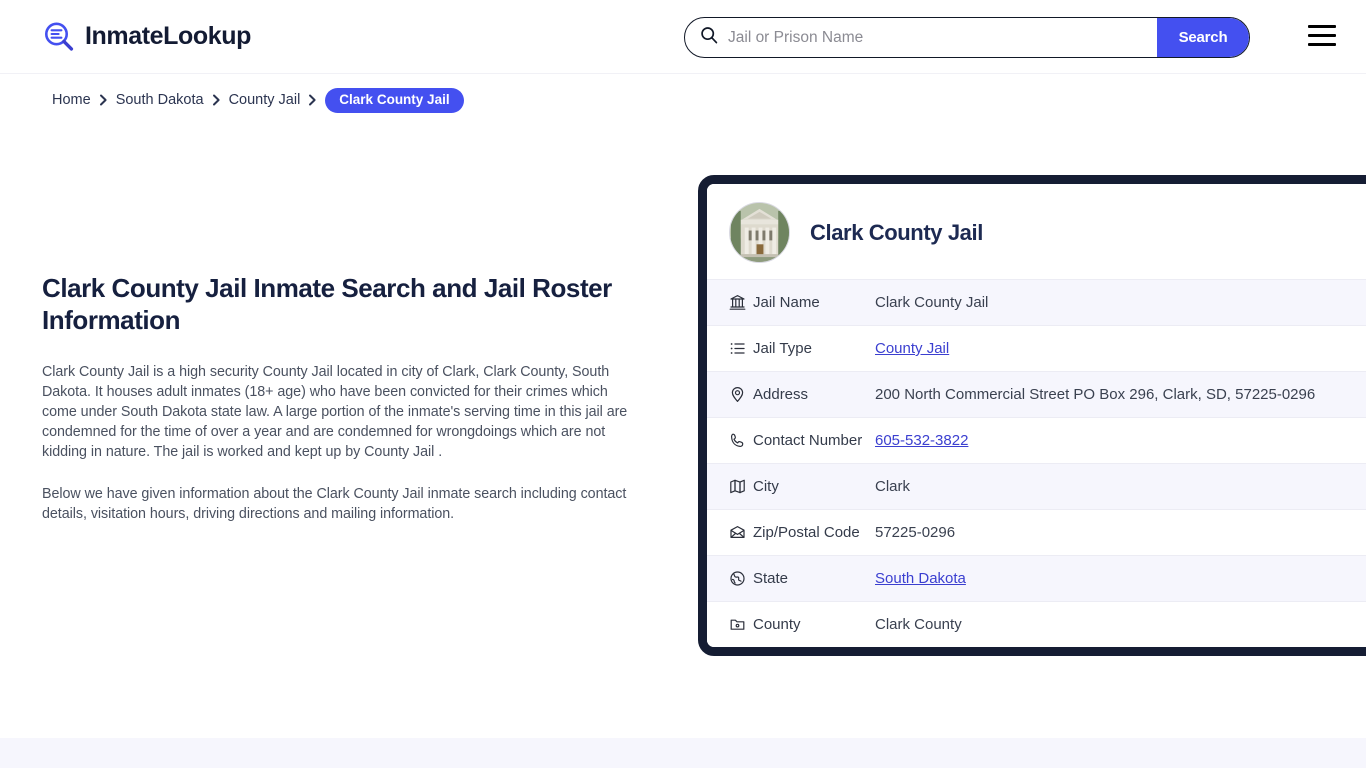  I want to click on row-label: Jail Type, so click(782, 348).